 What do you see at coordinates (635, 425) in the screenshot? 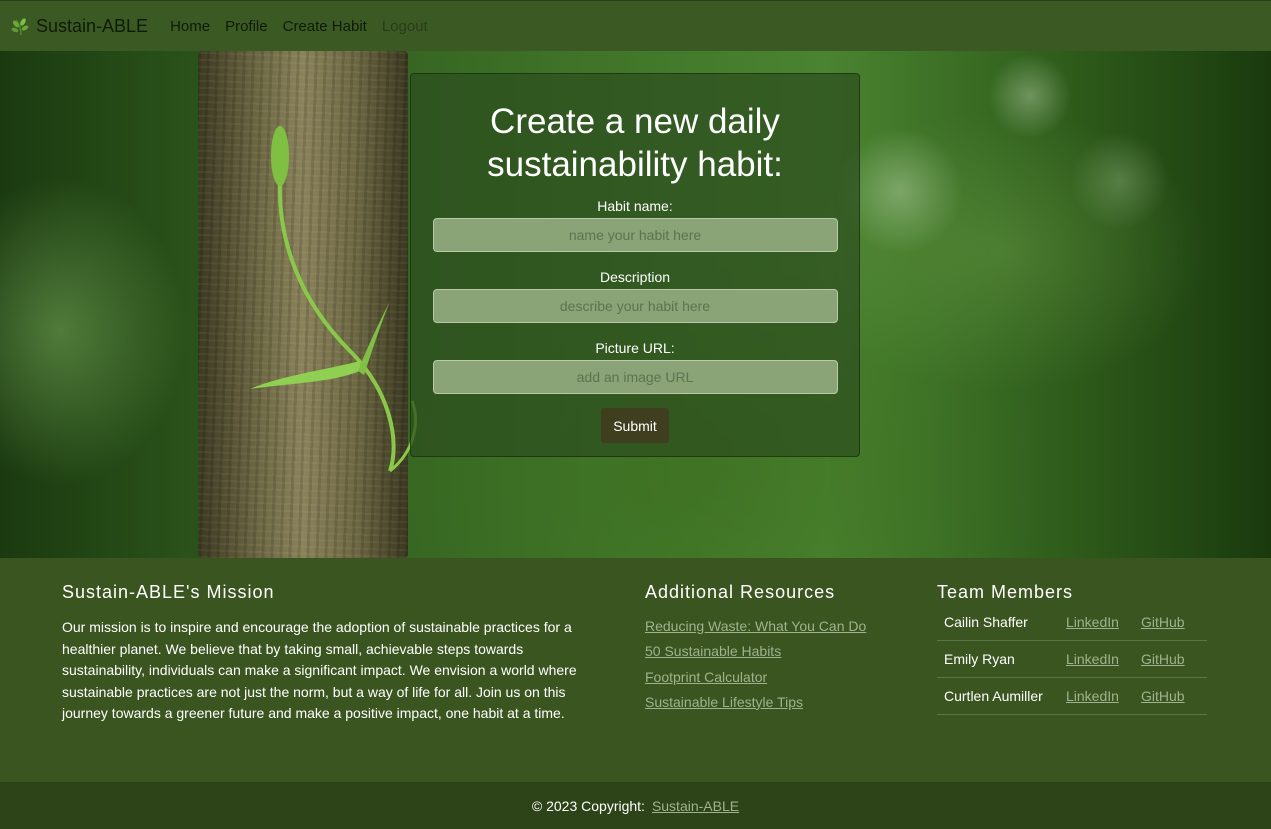
I see `submit-button: Submit` at bounding box center [635, 425].